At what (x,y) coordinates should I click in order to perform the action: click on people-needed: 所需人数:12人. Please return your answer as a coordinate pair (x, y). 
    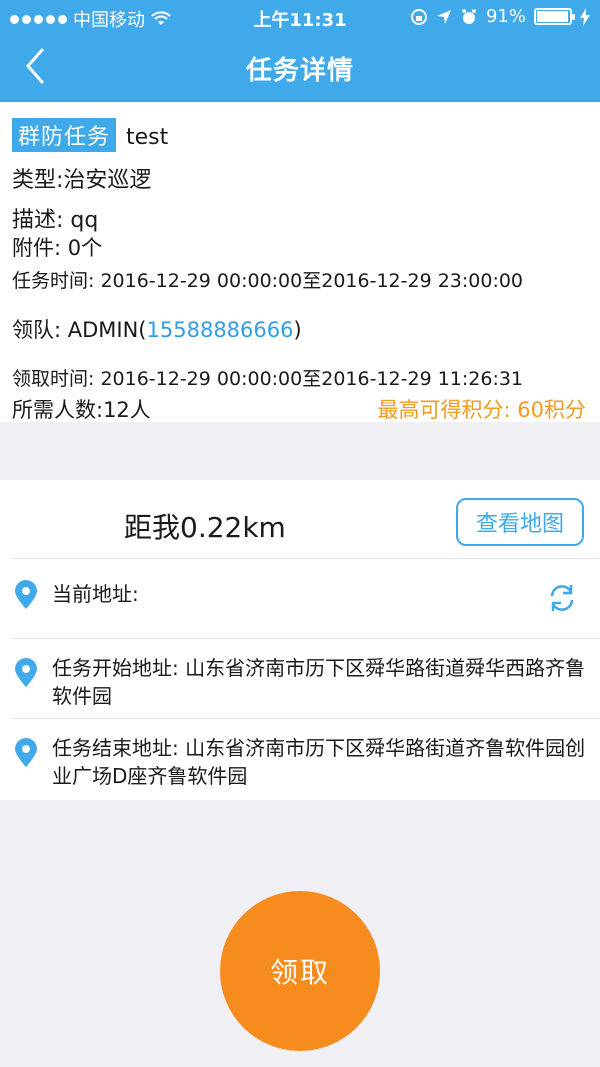
    Looking at the image, I should click on (81, 410).